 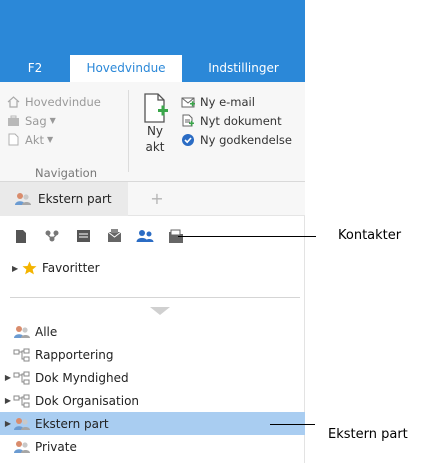 What do you see at coordinates (243, 68) in the screenshot?
I see `tab-indstillinger: Indstillinger` at bounding box center [243, 68].